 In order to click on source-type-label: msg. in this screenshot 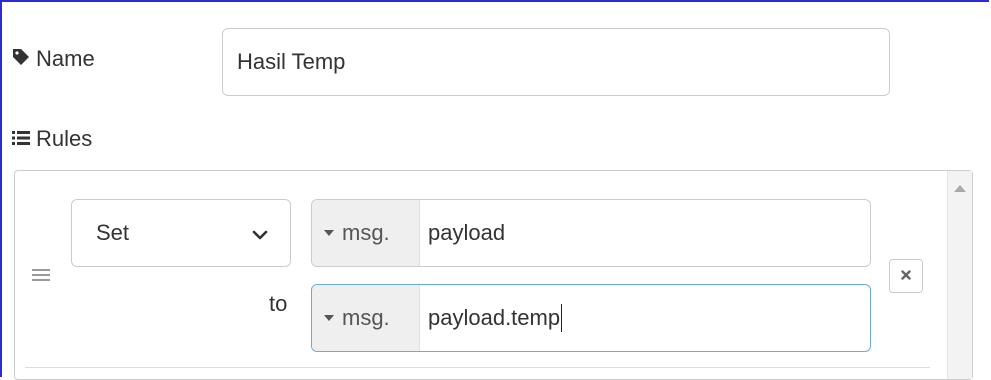, I will do `click(366, 317)`.